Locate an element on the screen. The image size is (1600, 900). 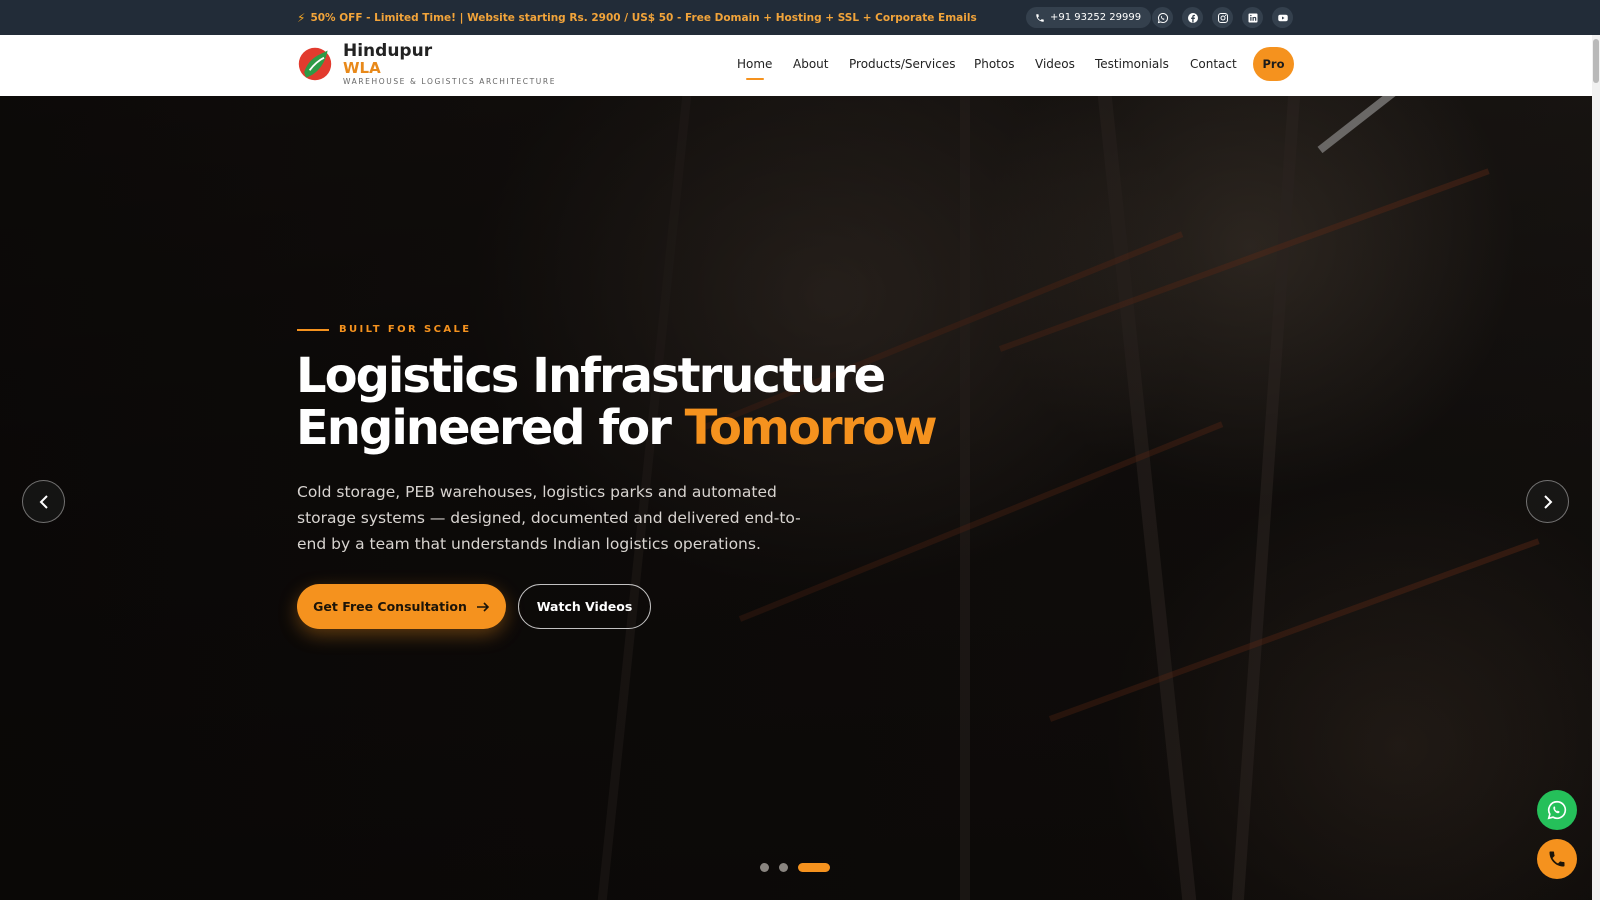
nav-testimonials: Testimonials is located at coordinates (1132, 64).